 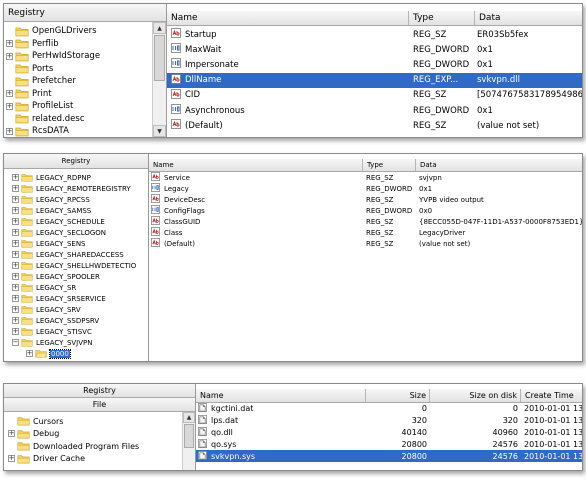 What do you see at coordinates (80, 177) in the screenshot?
I see `tree-item: + LEGACY_RDPNP` at bounding box center [80, 177].